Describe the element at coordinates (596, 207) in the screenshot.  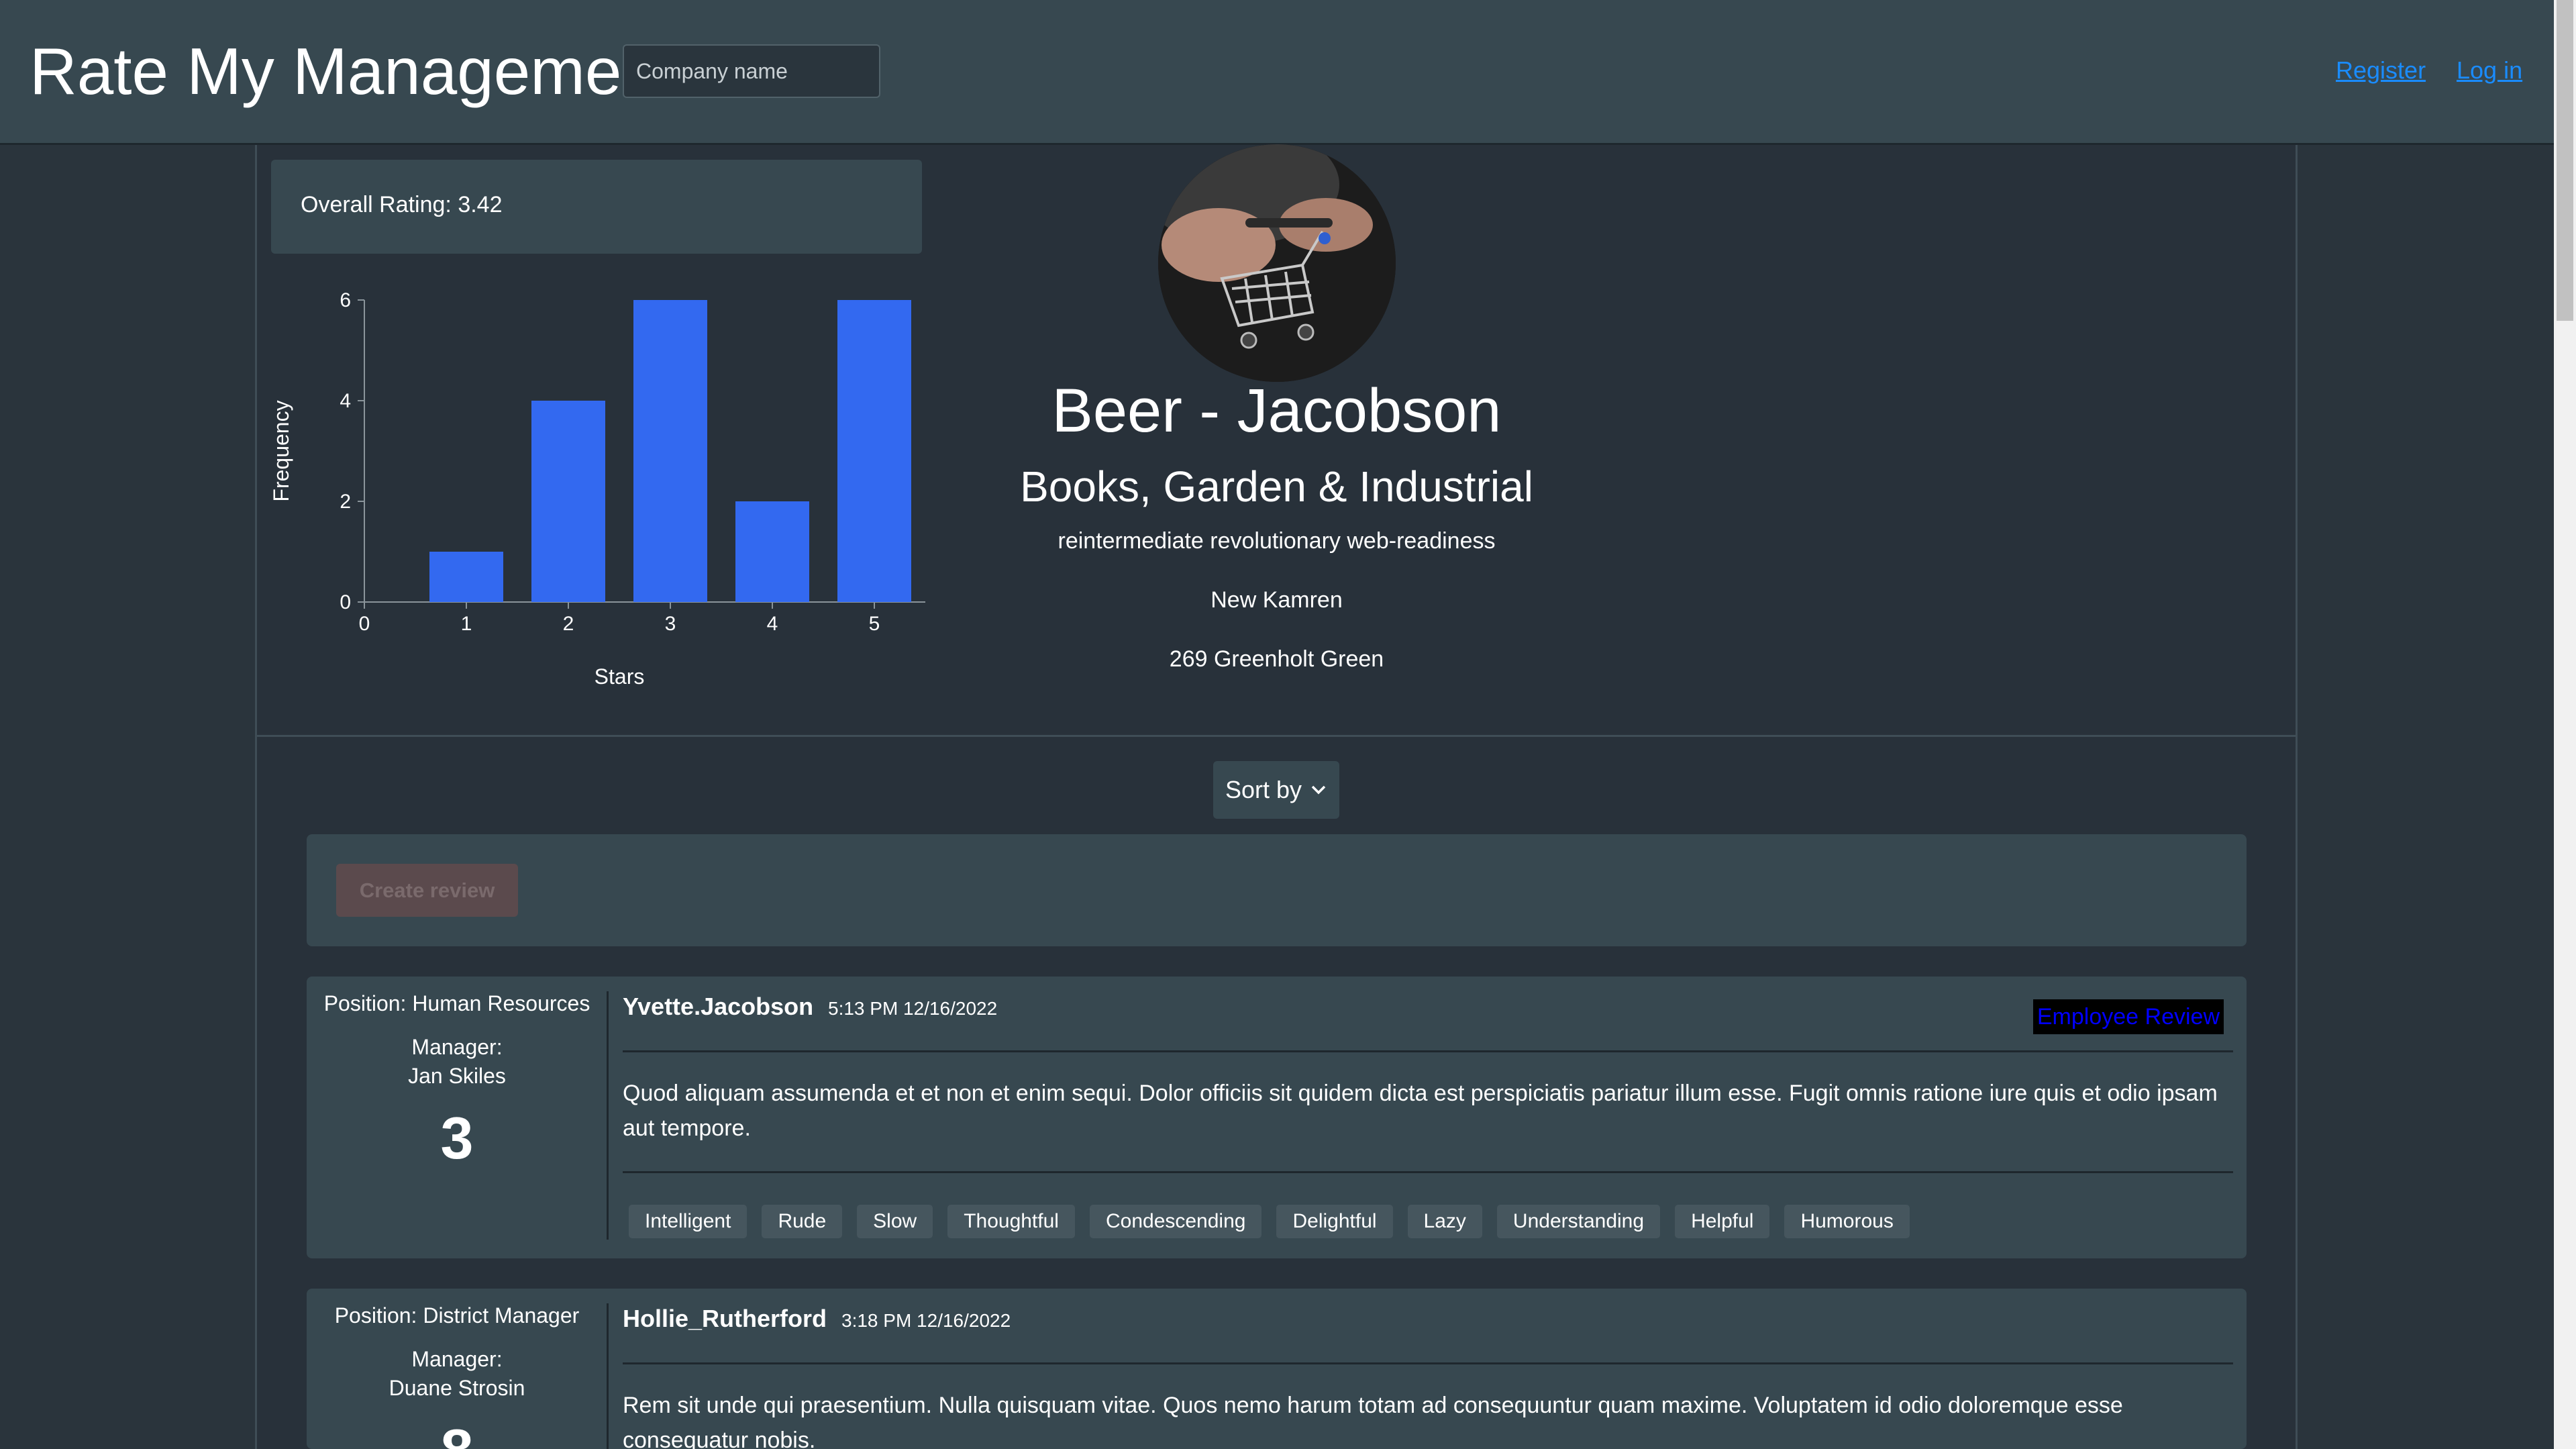
I see `overall-rating-card: Overall Rating: 3.42` at that location.